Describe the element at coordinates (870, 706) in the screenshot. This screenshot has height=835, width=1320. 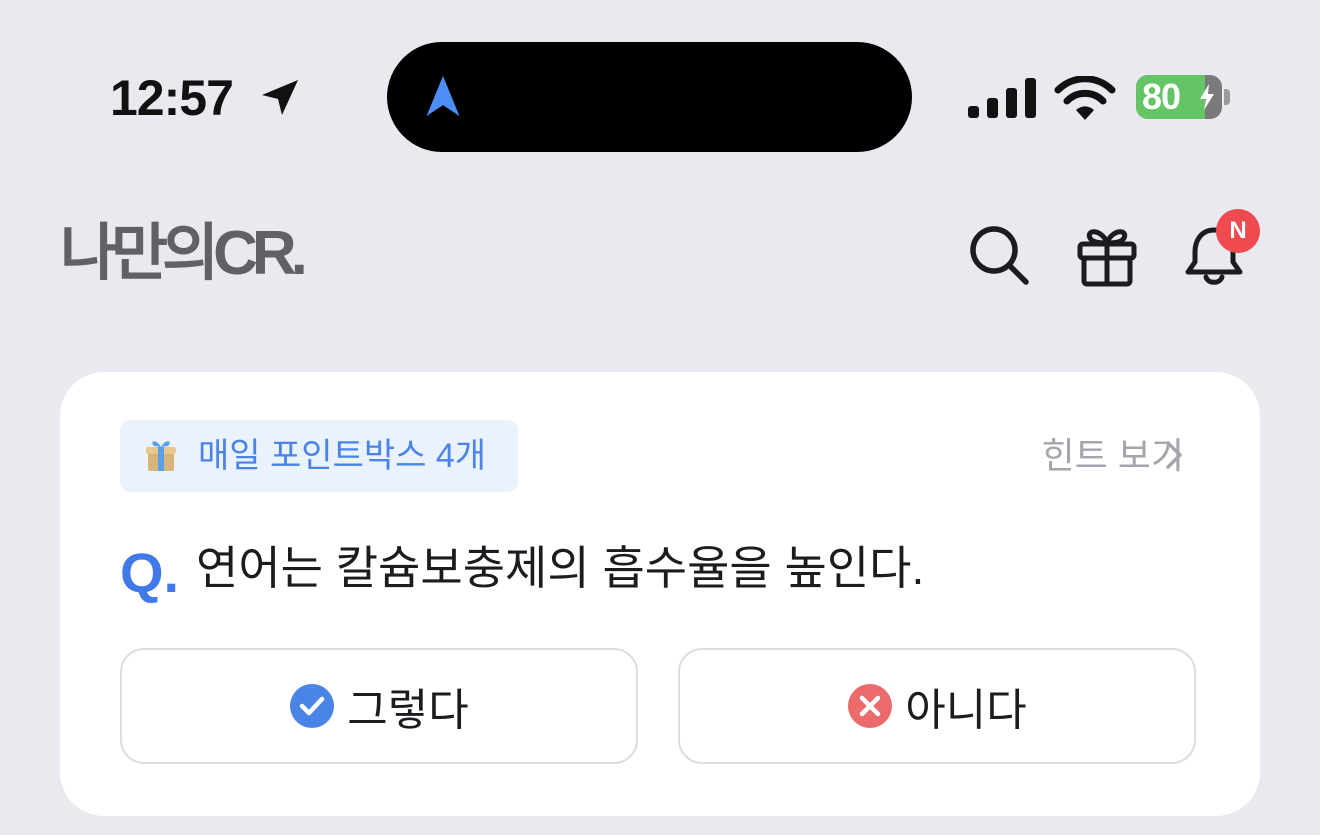
I see `x-circle-icon` at that location.